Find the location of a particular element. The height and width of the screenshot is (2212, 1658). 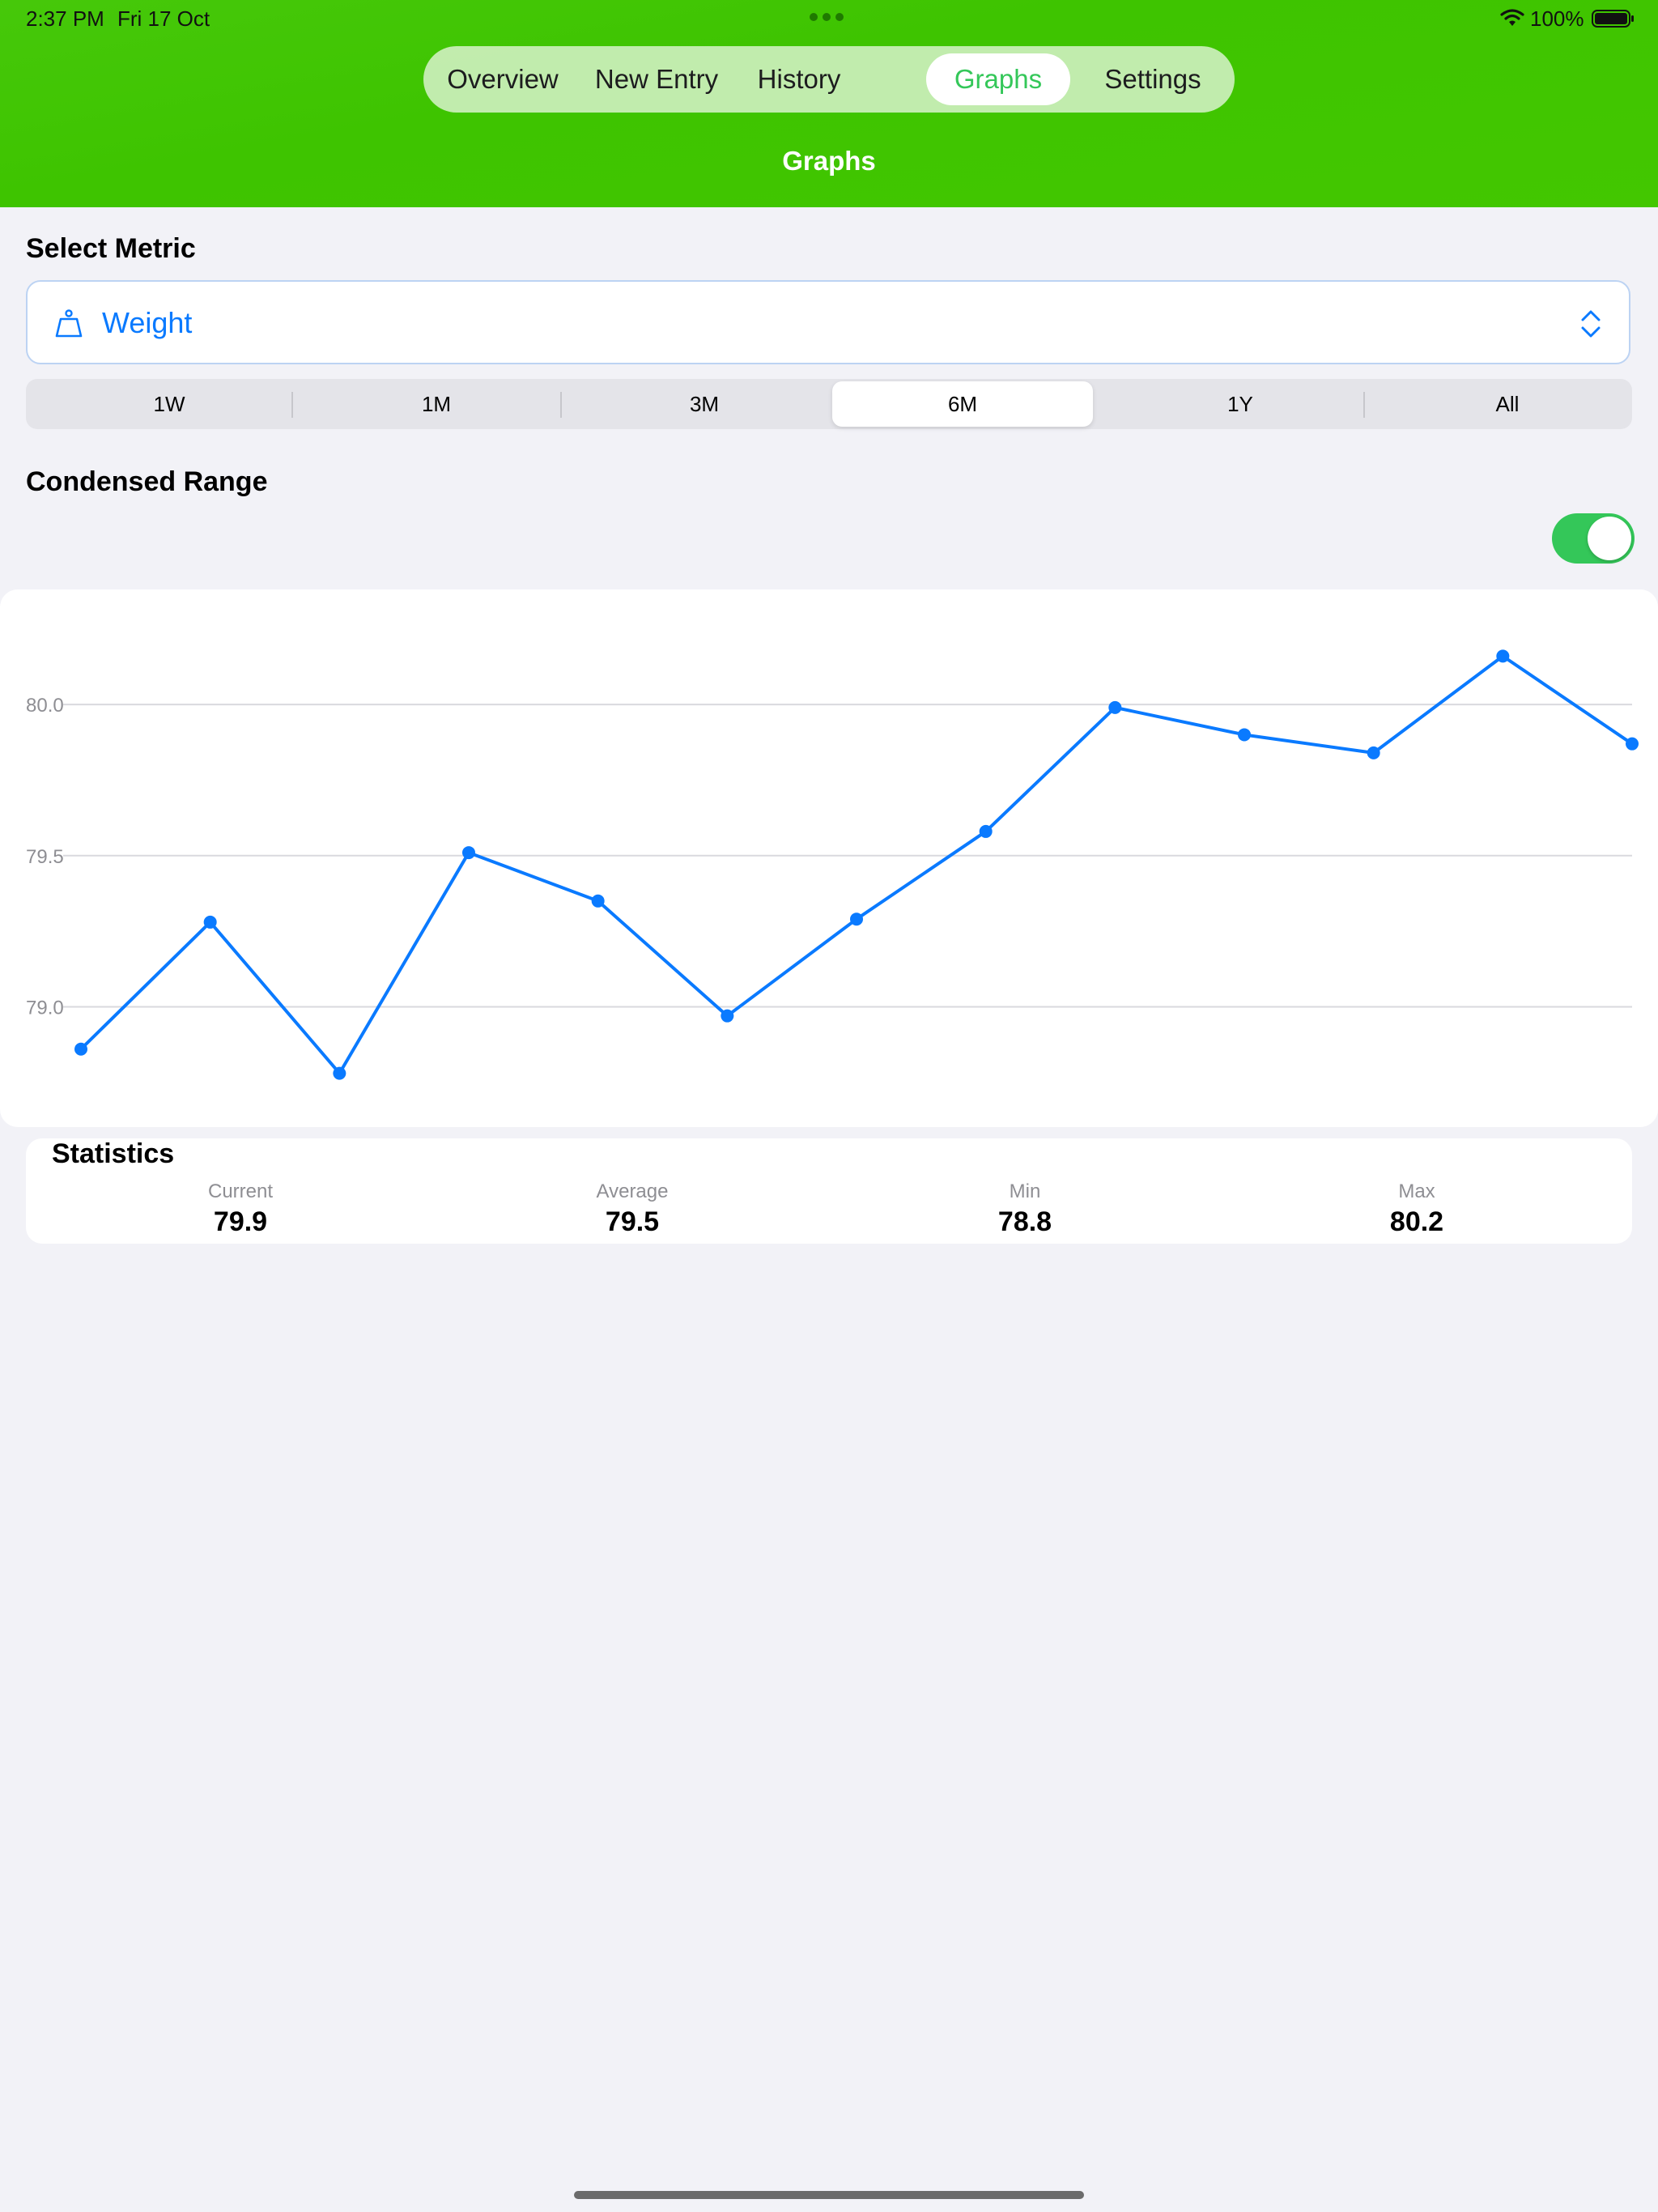

statistics-title: Statistics is located at coordinates (113, 1154).